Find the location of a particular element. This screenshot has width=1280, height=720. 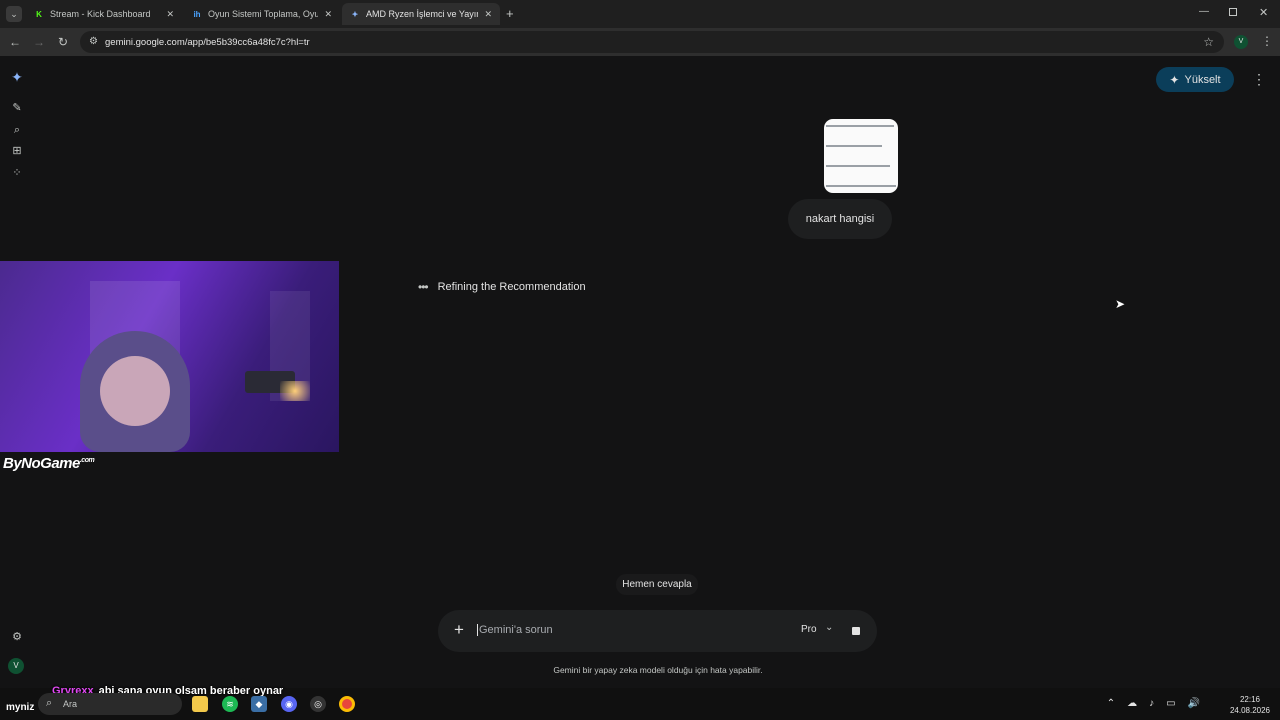

user-message-text: nakart hangisi is located at coordinates (840, 219).